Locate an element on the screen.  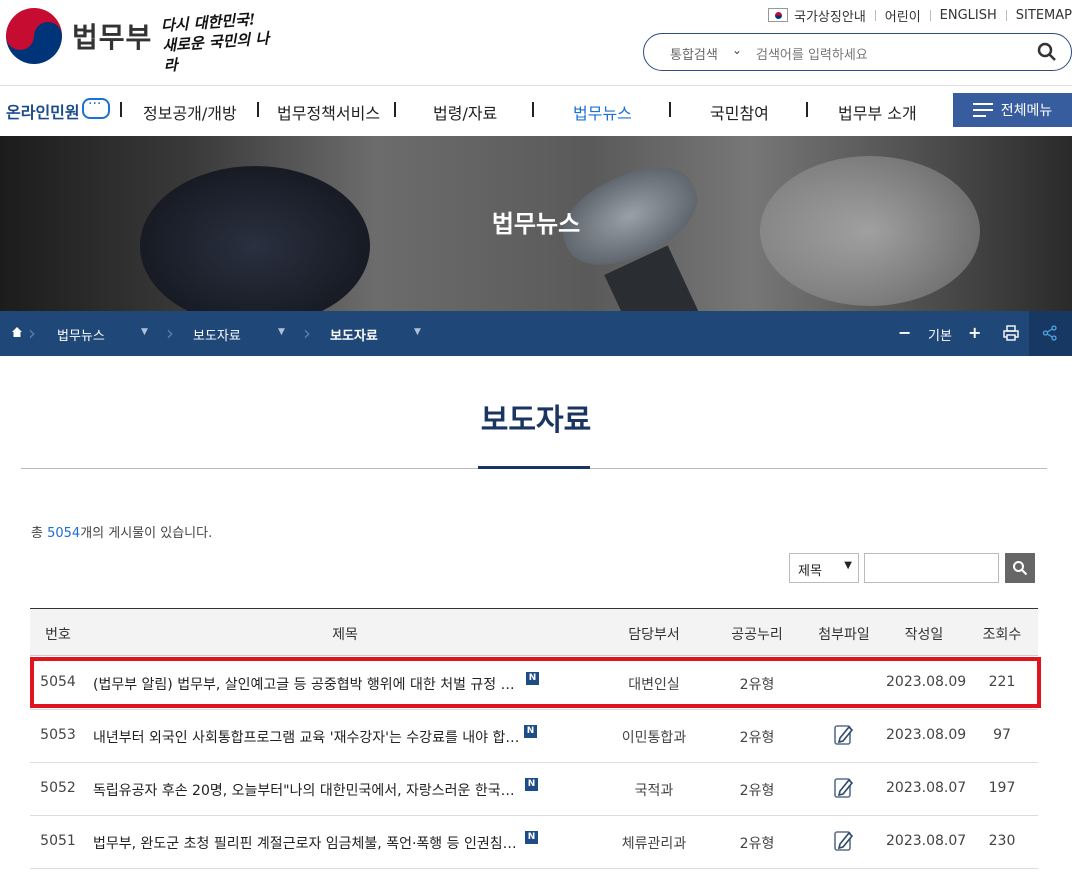
all-menu-label: 전체메뉴 is located at coordinates (1026, 111).